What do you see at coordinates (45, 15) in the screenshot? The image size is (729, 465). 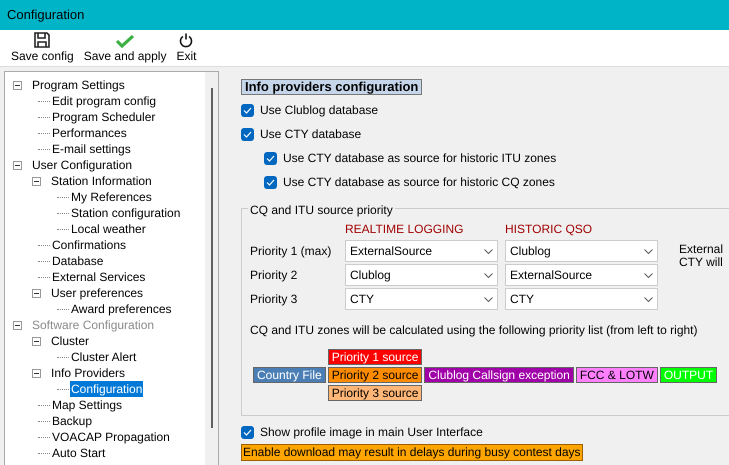 I see `window-title: Configuration` at bounding box center [45, 15].